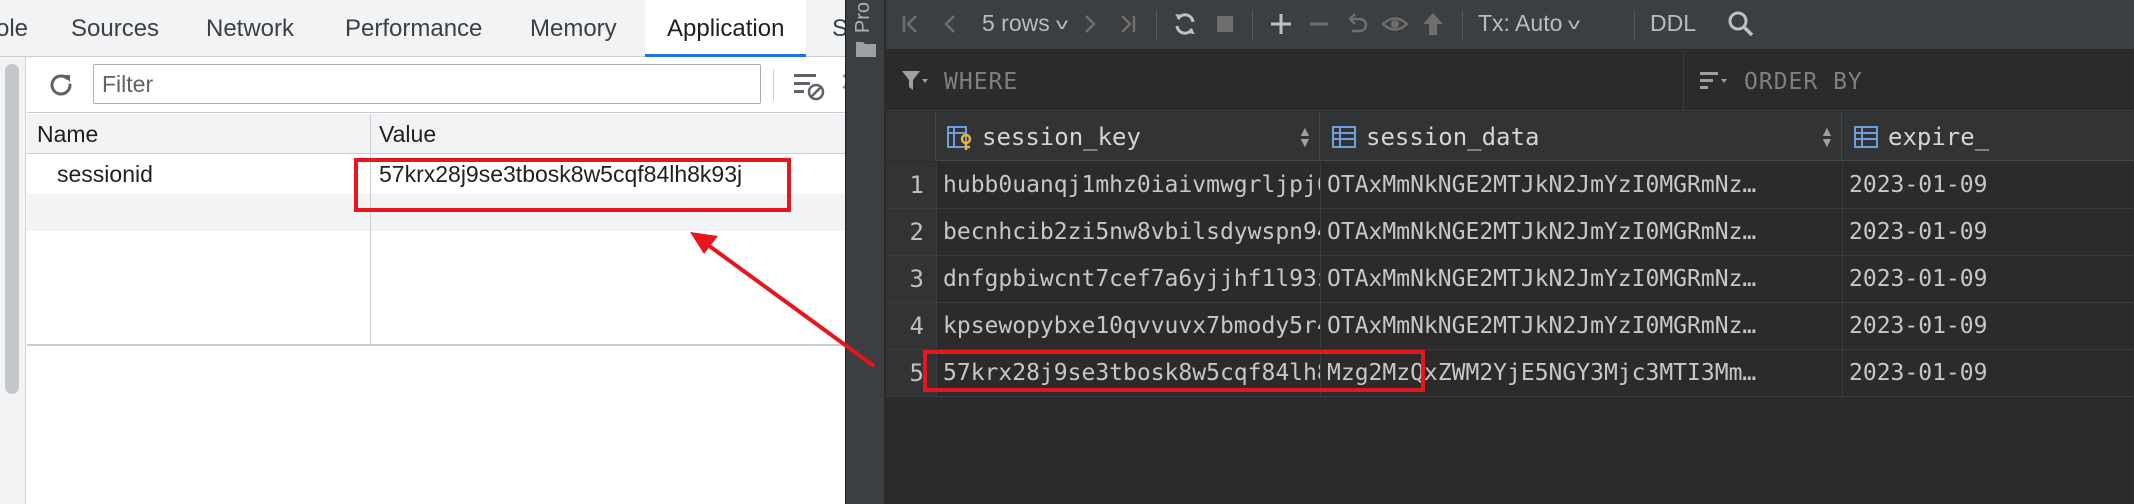 Image resolution: width=2134 pixels, height=504 pixels. What do you see at coordinates (14, 28) in the screenshot?
I see `tab-console: ole` at bounding box center [14, 28].